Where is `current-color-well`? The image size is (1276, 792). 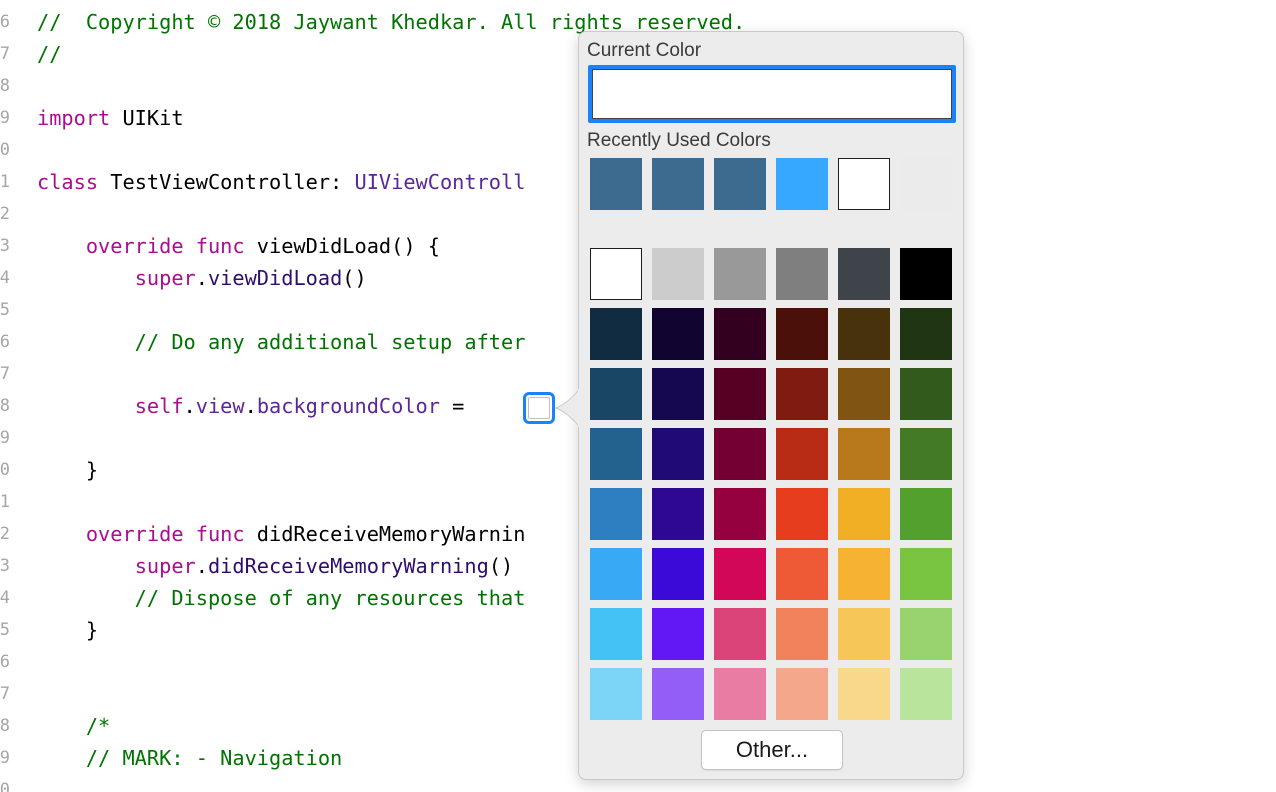 current-color-well is located at coordinates (772, 94).